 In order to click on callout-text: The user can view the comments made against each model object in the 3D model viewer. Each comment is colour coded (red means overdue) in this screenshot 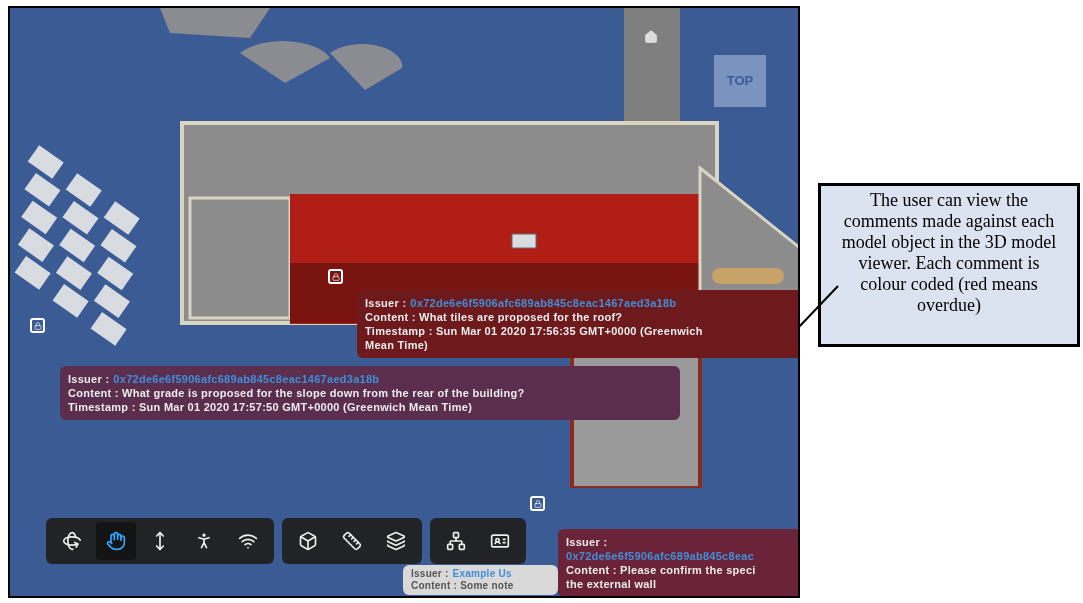, I will do `click(949, 253)`.